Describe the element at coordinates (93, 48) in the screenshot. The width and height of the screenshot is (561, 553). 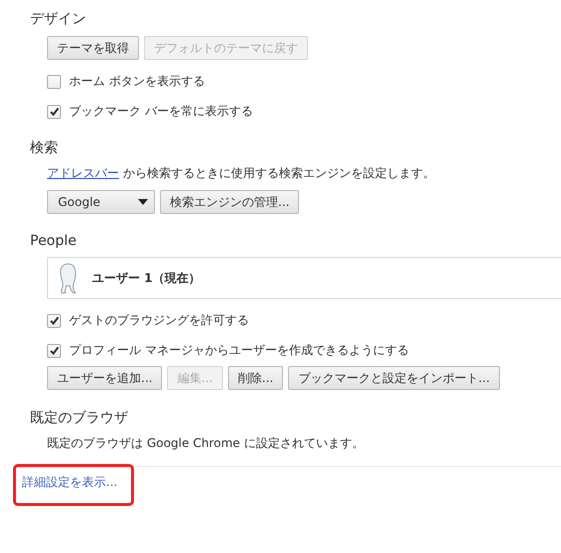
I see `theme-button: テーマを取得` at that location.